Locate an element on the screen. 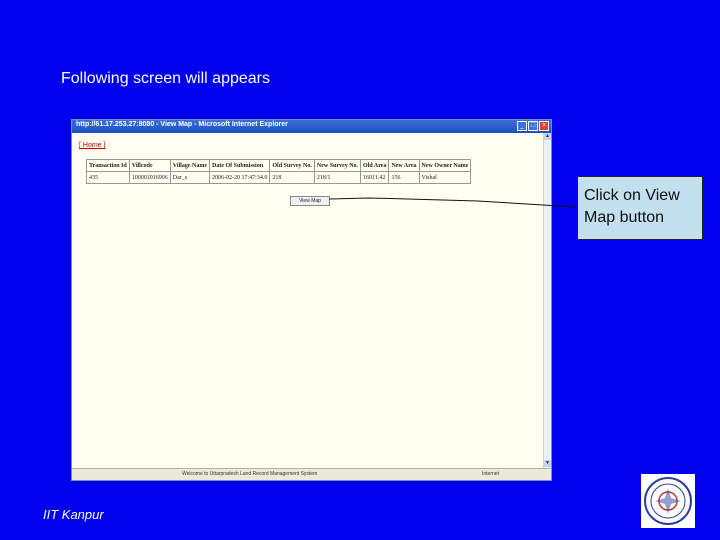 This screenshot has width=720, height=540. table-cell: 2006-02-20 17:47:34.0 is located at coordinates (240, 177).